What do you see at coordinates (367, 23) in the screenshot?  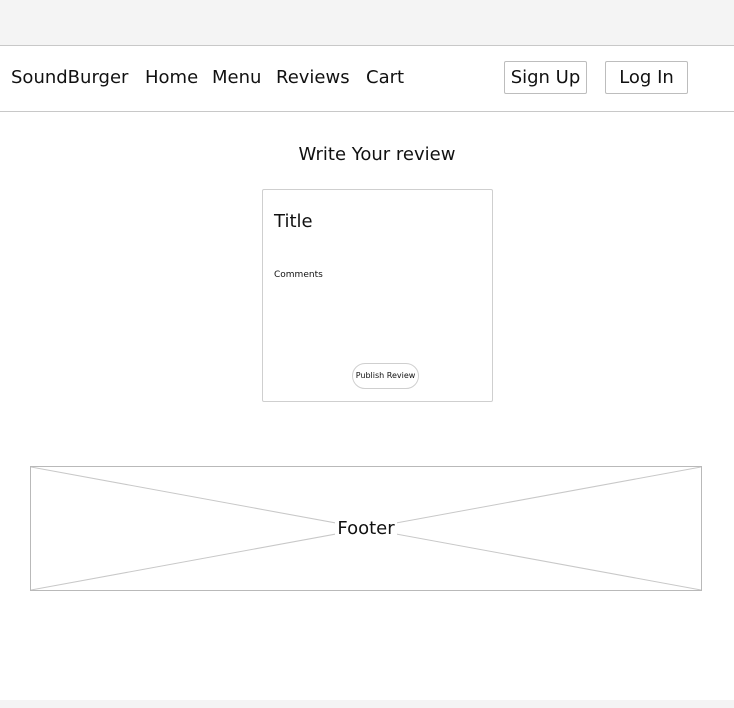 I see `browser-top-strip` at bounding box center [367, 23].